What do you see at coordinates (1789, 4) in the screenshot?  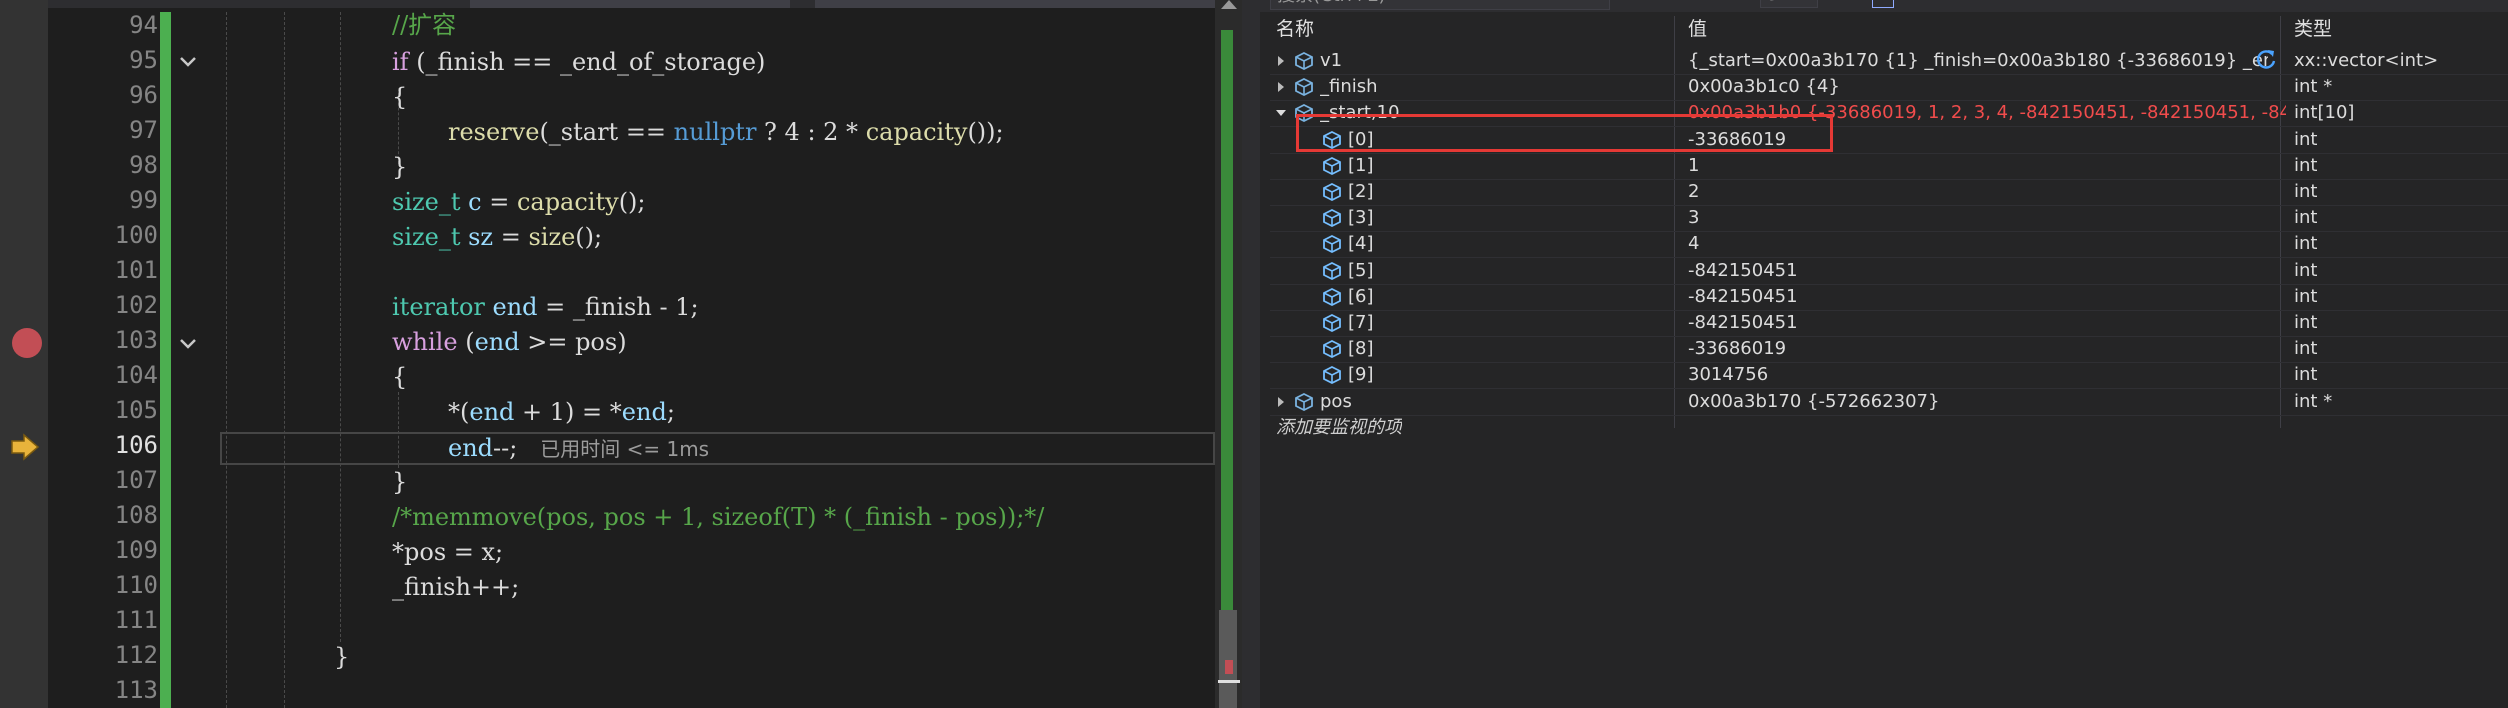 I see `search-depth-dropdown: 3` at bounding box center [1789, 4].